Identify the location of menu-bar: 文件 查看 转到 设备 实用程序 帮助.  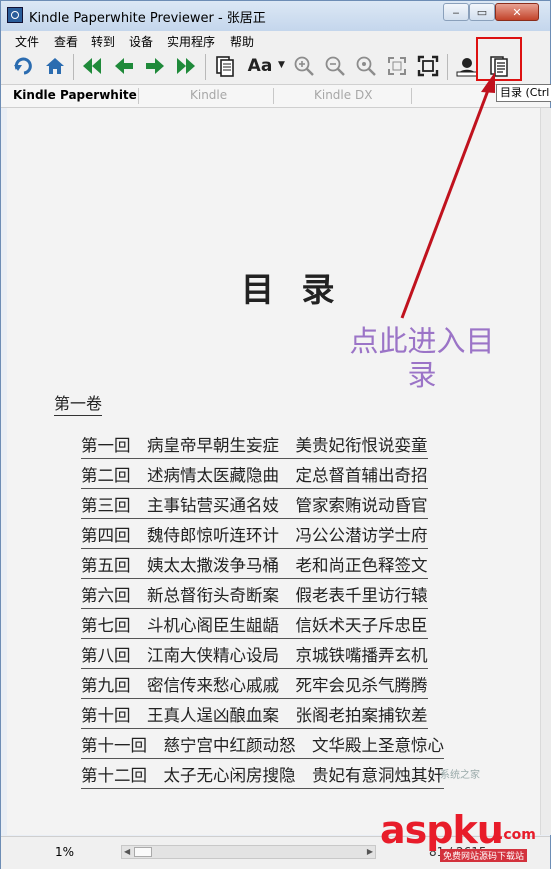
(275, 40).